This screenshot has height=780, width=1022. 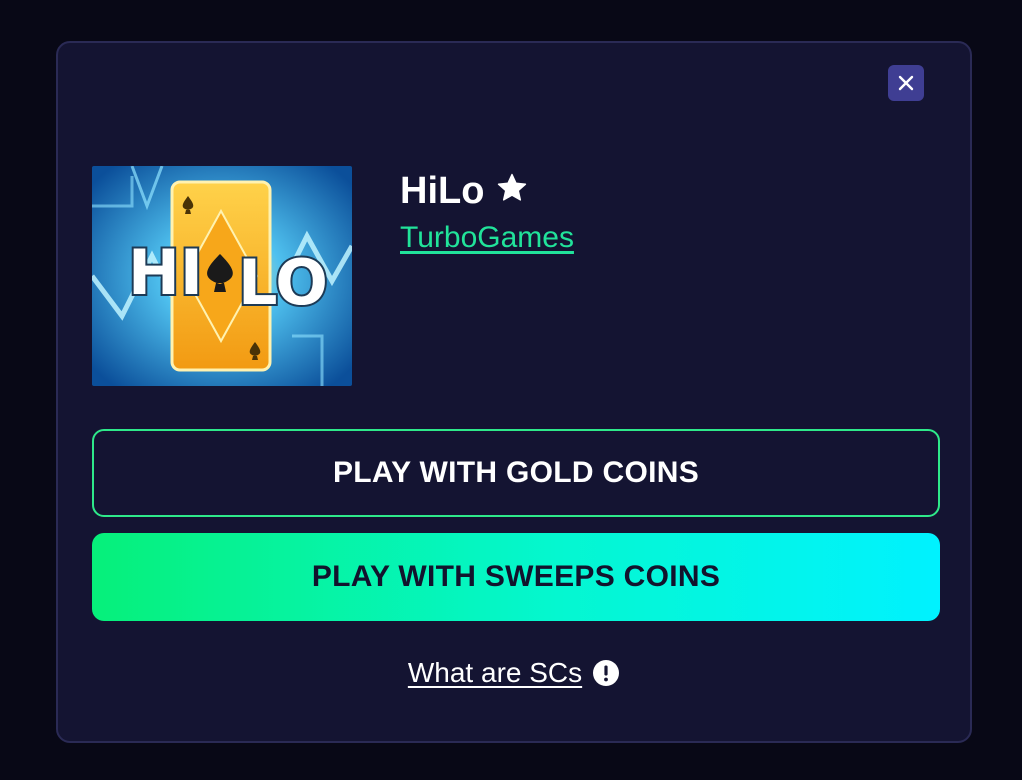 I want to click on what-are-scs-link: What are SCs, so click(x=495, y=673).